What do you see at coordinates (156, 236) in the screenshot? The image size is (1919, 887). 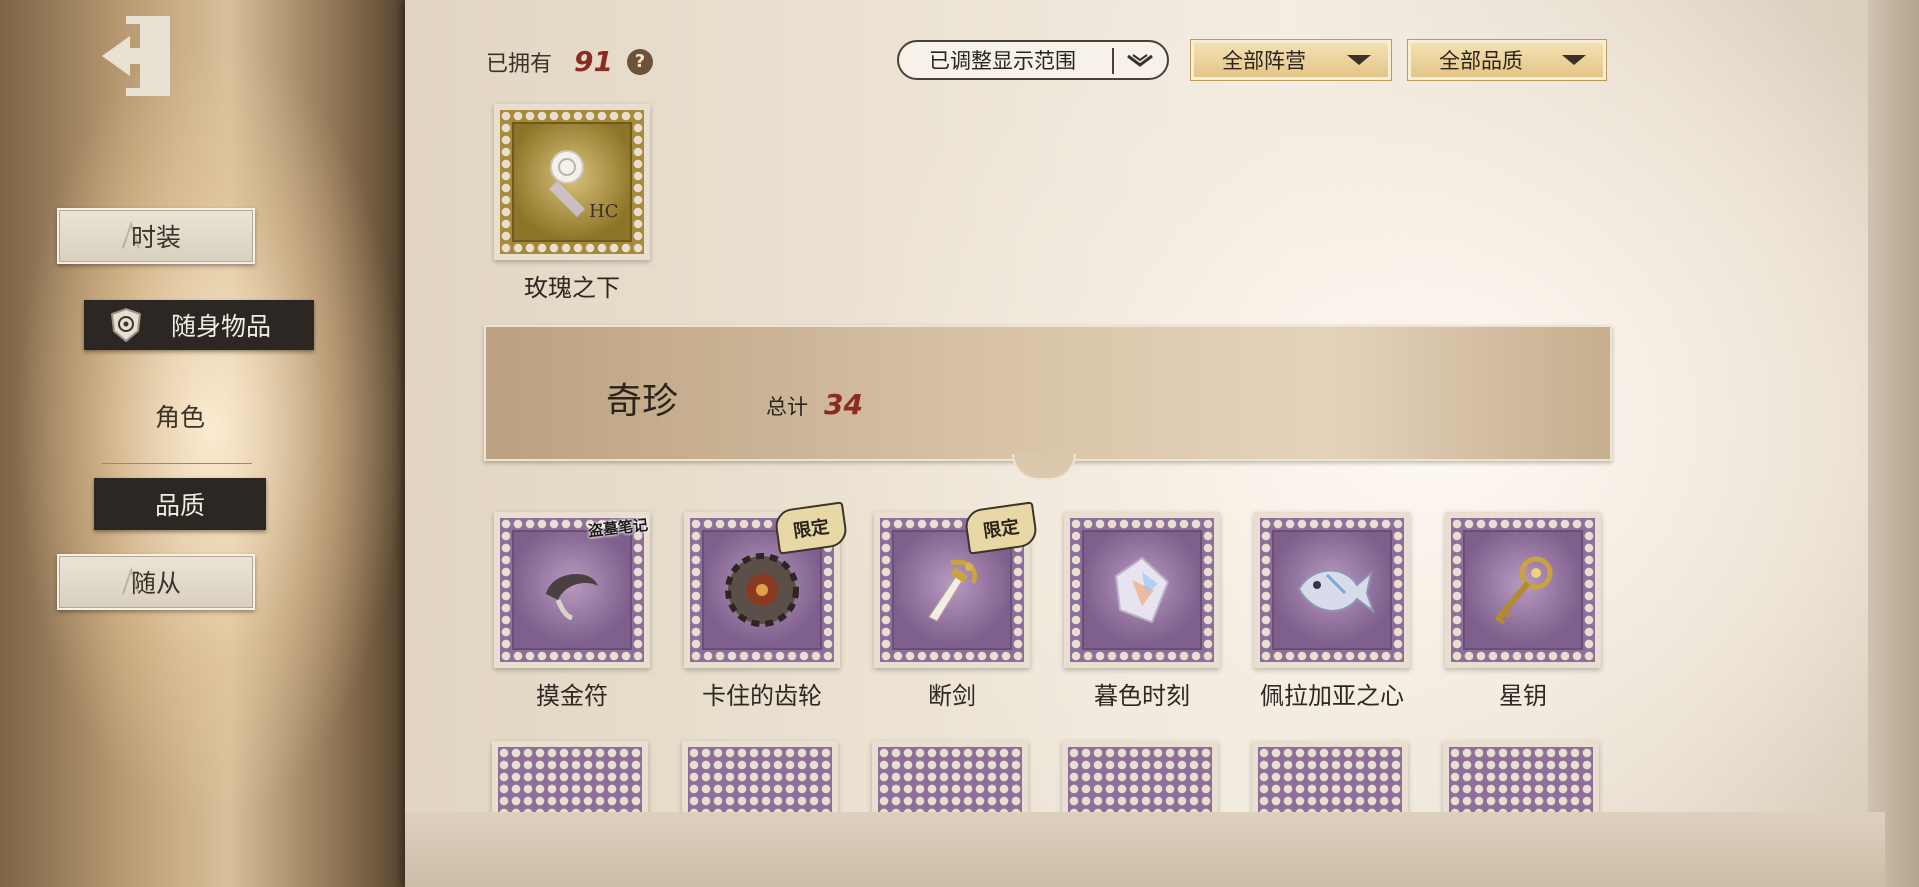 I see `sidebar-item-costume: 时装` at bounding box center [156, 236].